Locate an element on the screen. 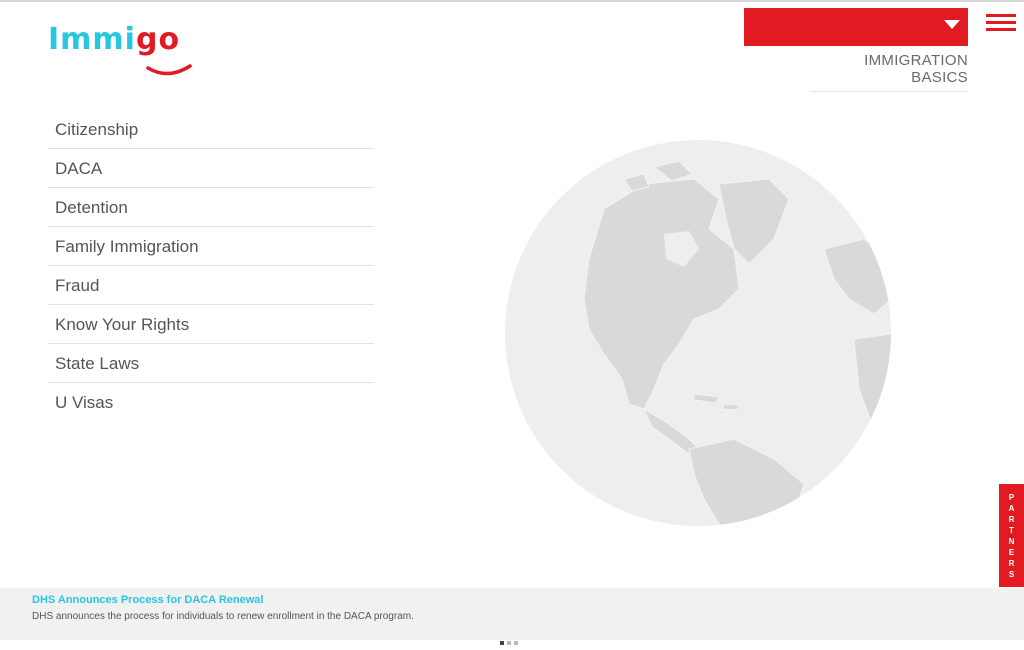 This screenshot has height=650, width=1024. partners-tab: PARTNERS is located at coordinates (1011, 535).